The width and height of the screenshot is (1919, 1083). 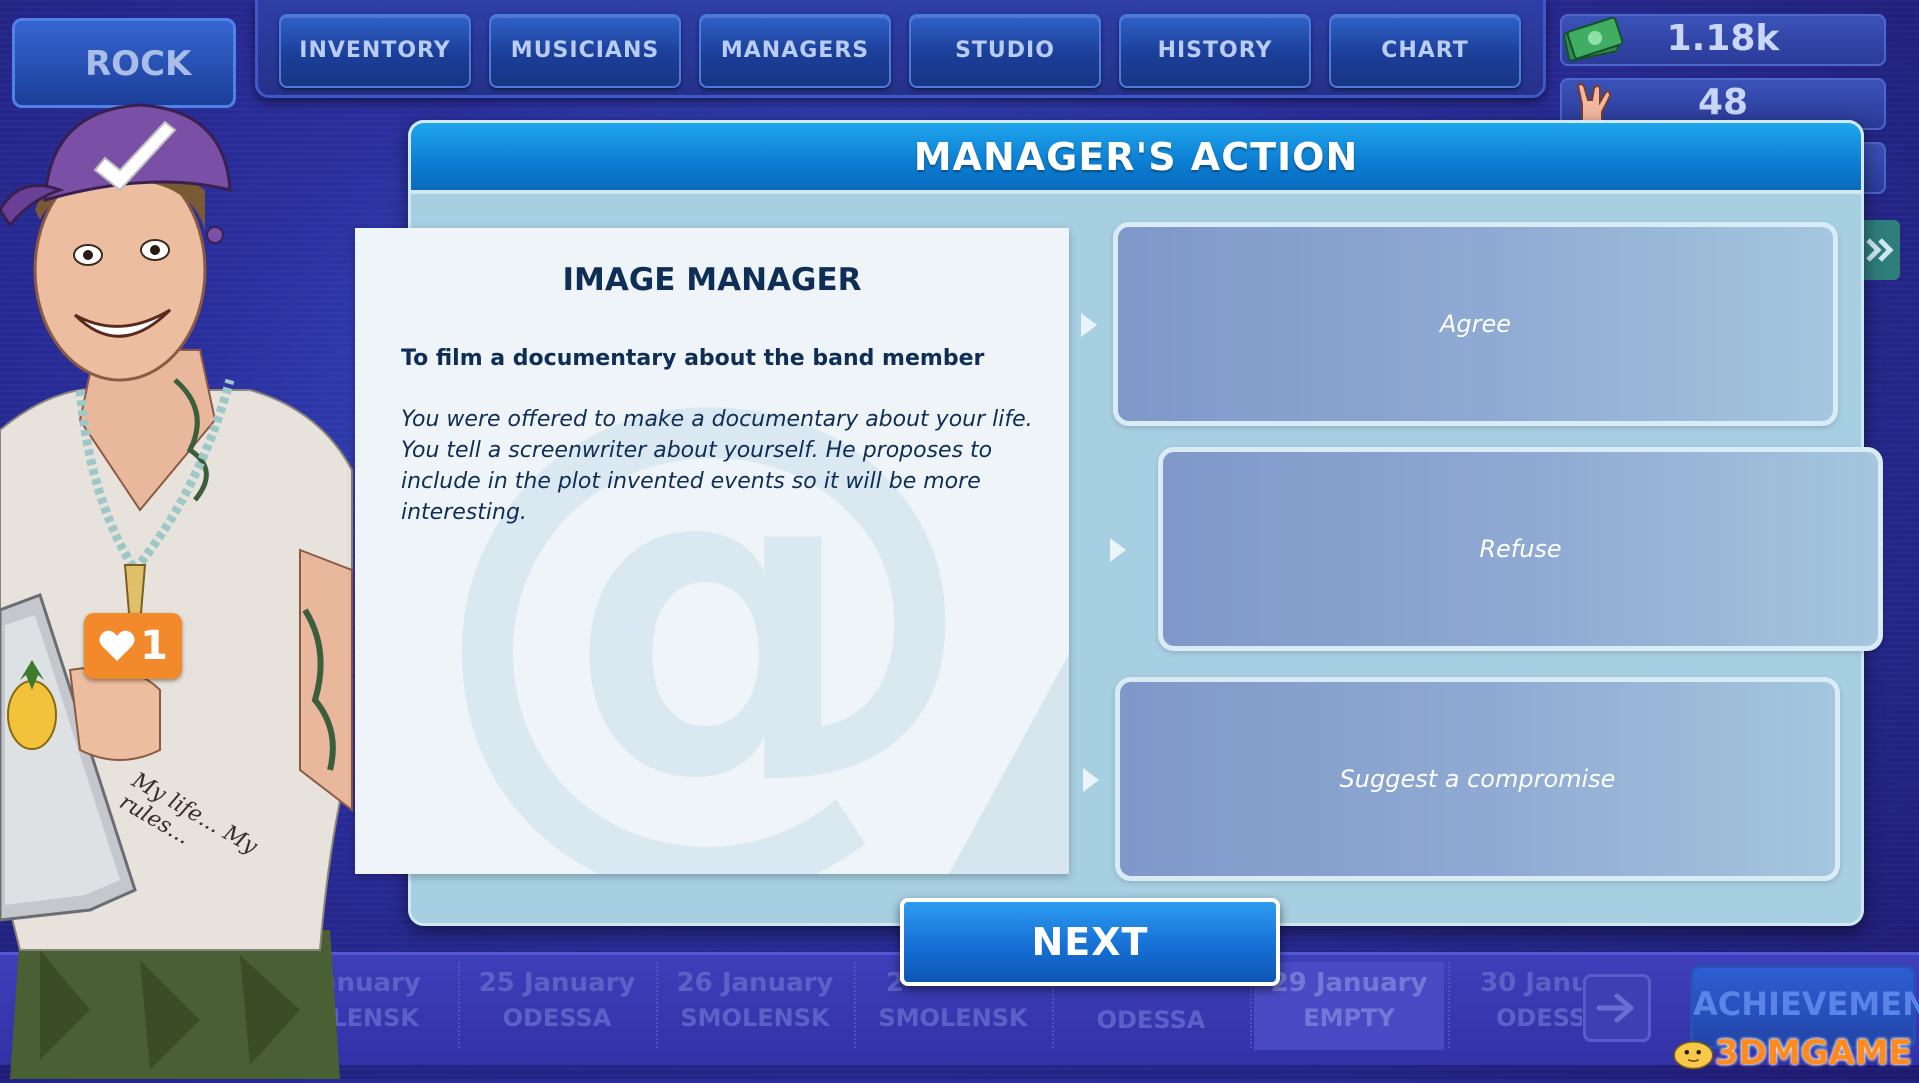 I want to click on option-label: Refuse, so click(x=1520, y=549).